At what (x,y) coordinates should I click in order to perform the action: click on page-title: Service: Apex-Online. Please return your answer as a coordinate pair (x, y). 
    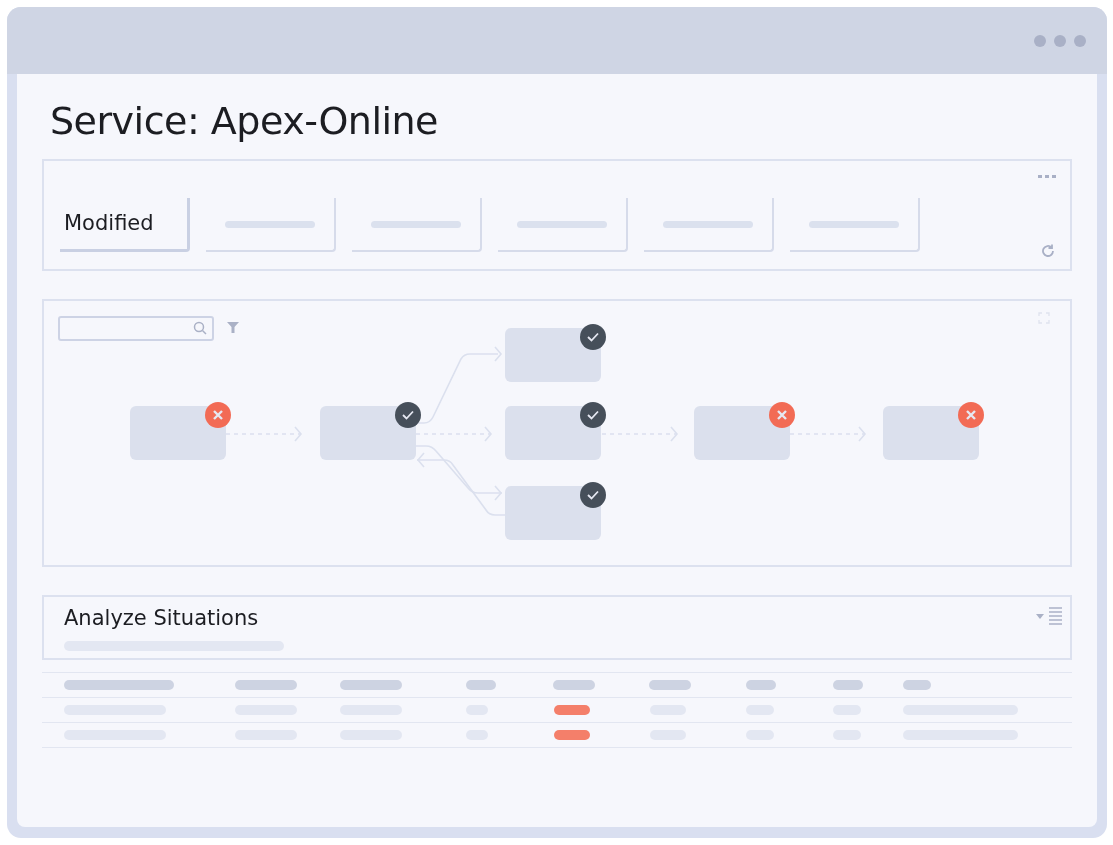
    Looking at the image, I should click on (244, 121).